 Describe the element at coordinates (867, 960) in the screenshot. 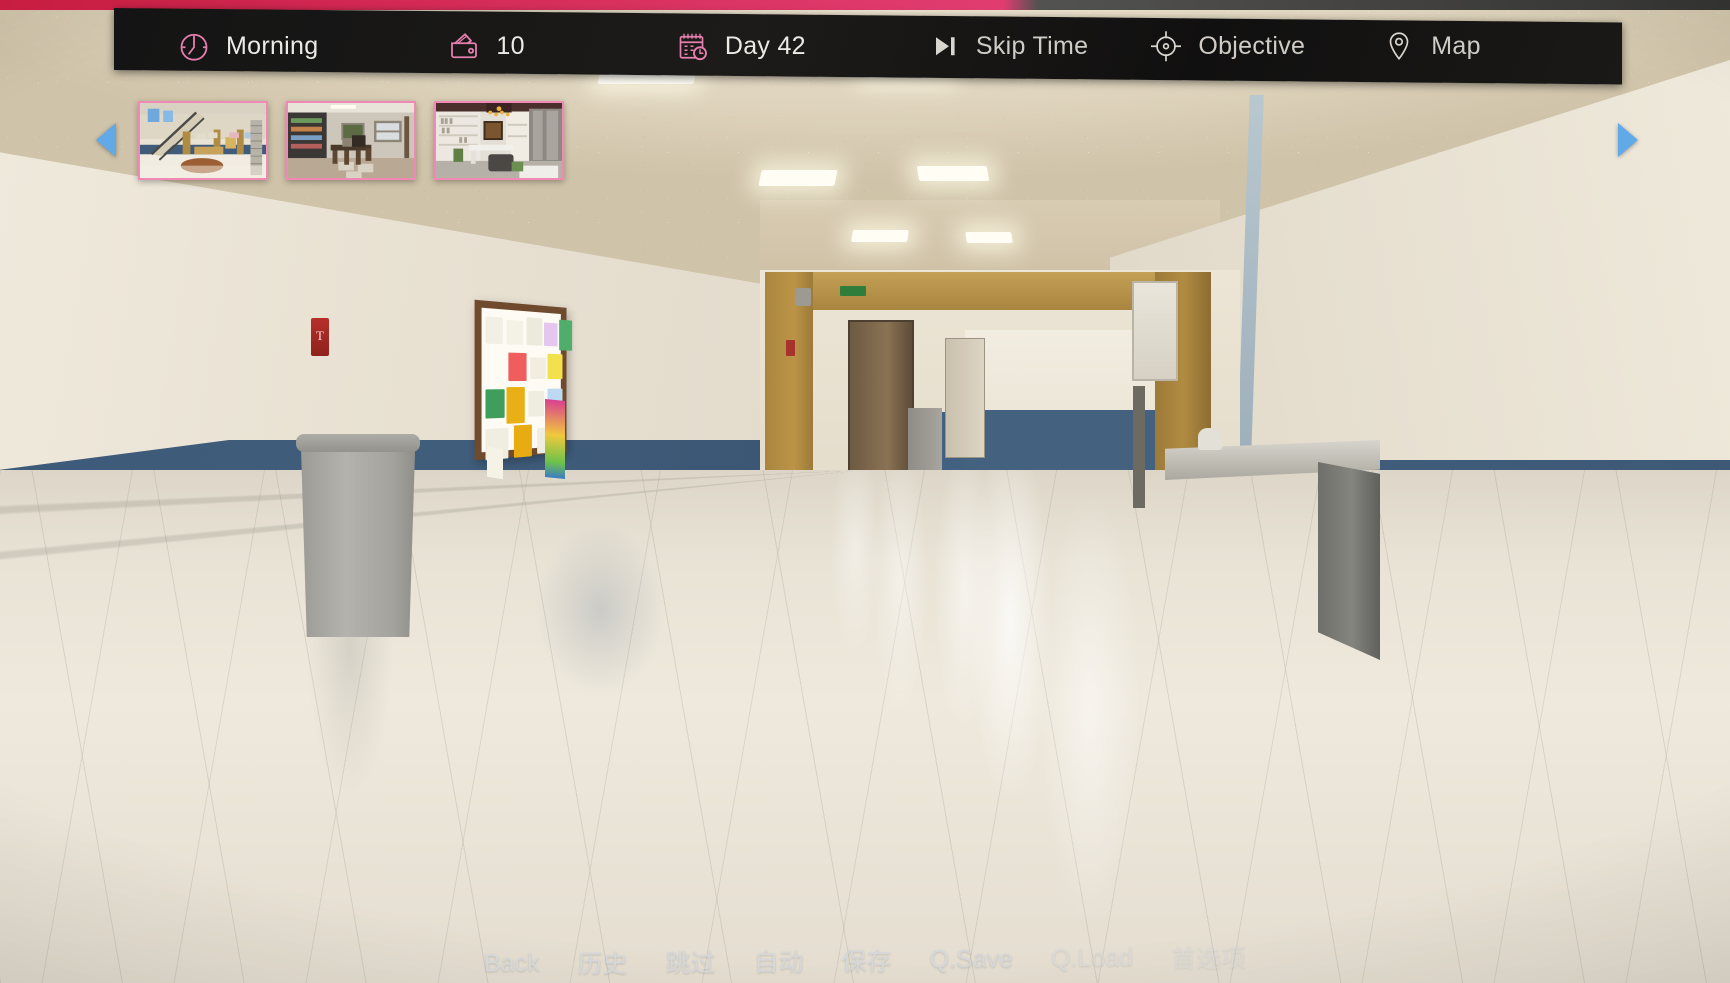

I see `save-button: 保存` at that location.